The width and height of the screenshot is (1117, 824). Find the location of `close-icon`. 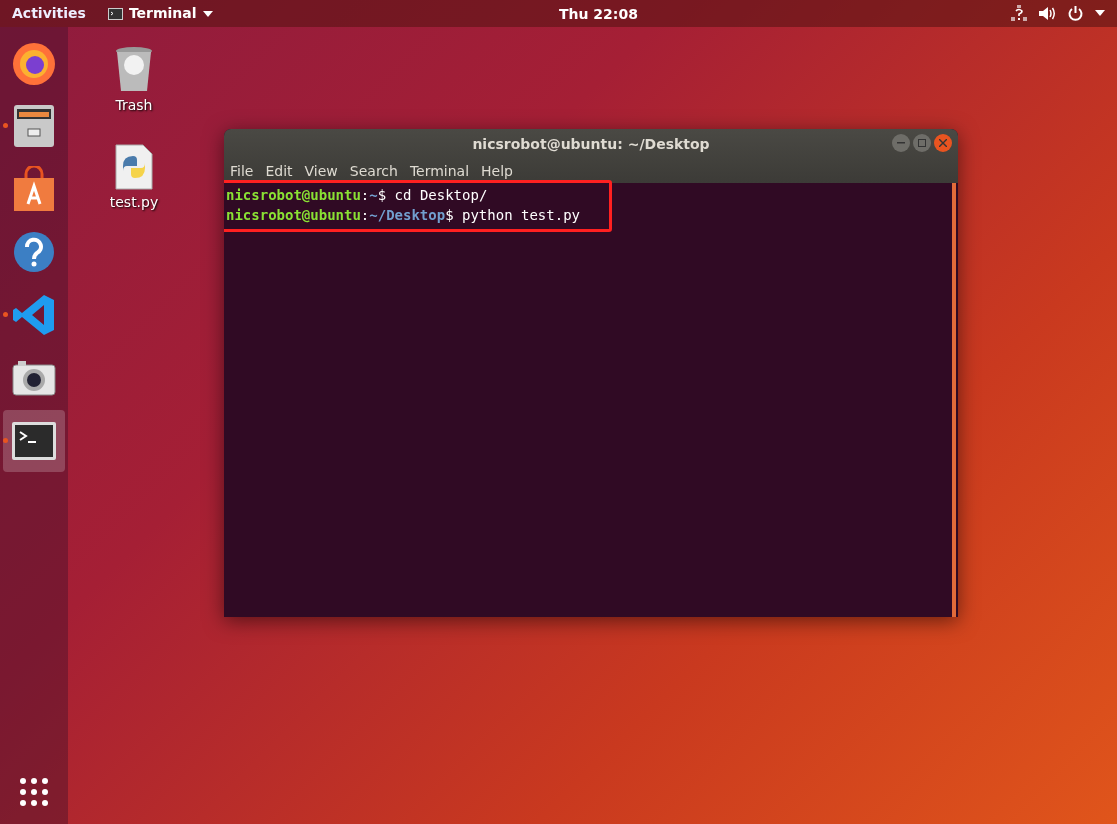

close-icon is located at coordinates (943, 143).